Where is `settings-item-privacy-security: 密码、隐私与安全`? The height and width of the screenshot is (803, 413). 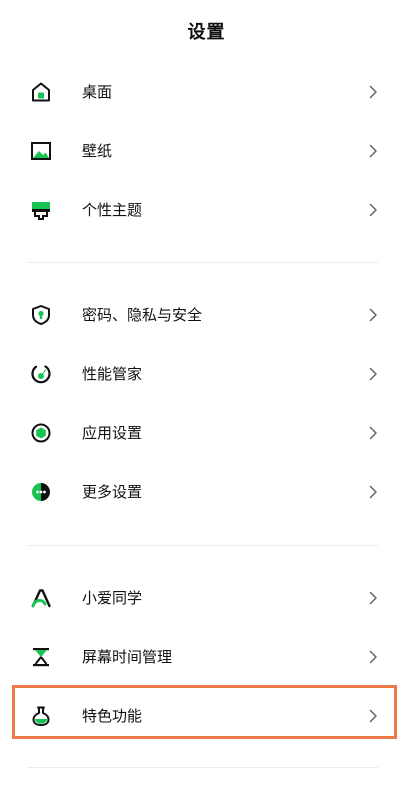
settings-item-privacy-security: 密码、隐私与安全 is located at coordinates (206, 315).